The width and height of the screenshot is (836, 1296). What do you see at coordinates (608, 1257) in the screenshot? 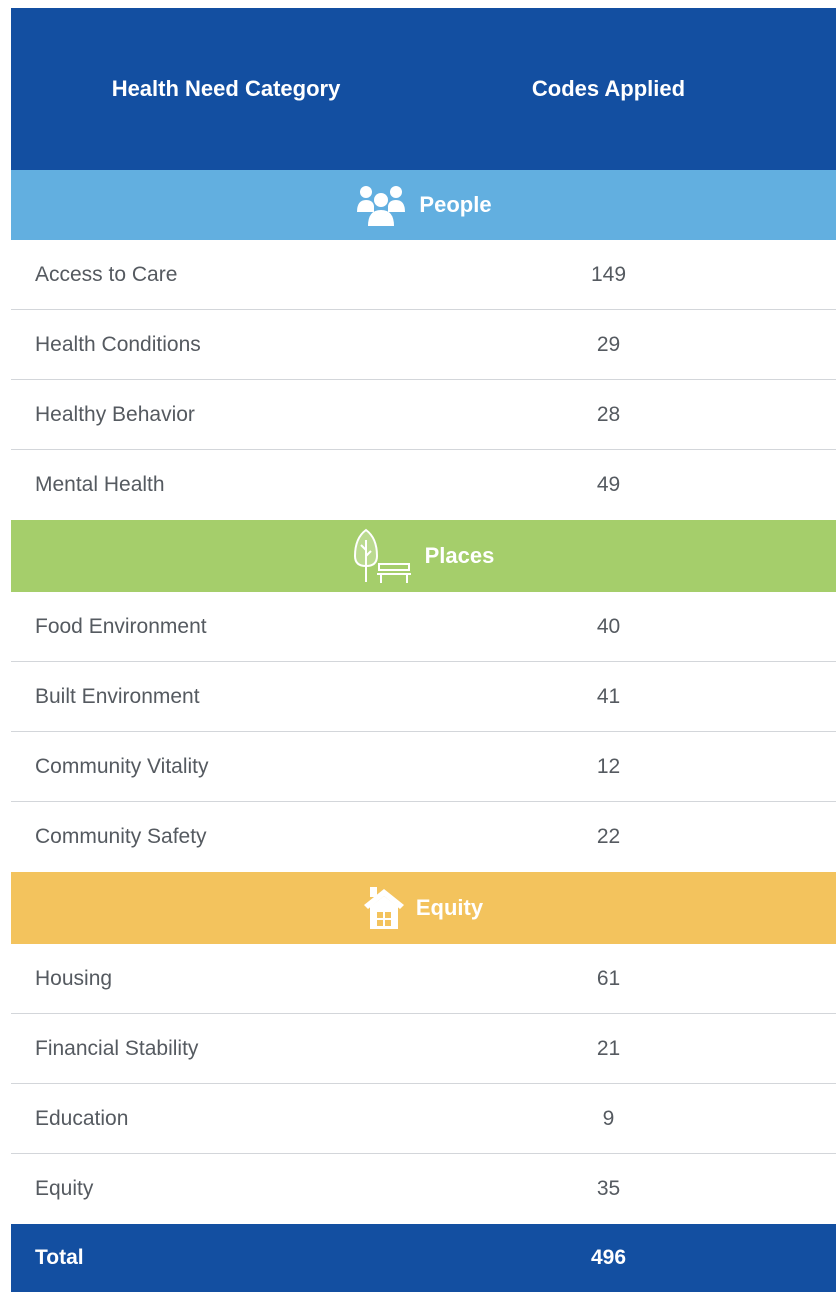
I see `total-value: 496` at bounding box center [608, 1257].